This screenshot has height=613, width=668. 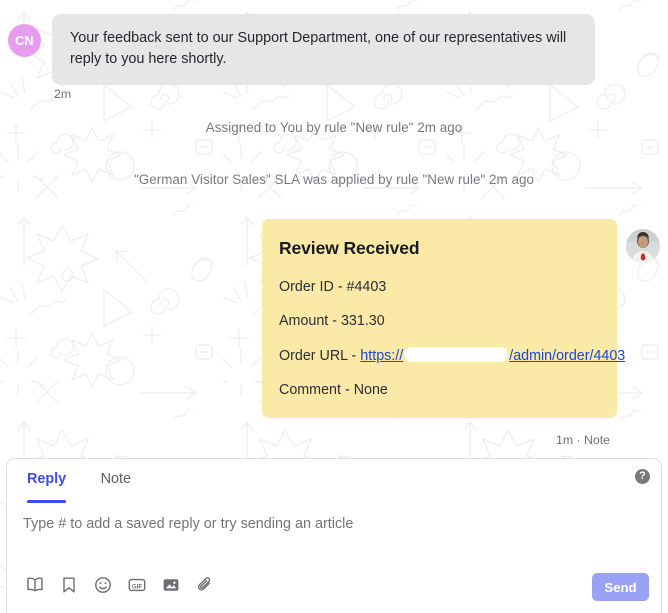 What do you see at coordinates (103, 585) in the screenshot?
I see `emoji-icon` at bounding box center [103, 585].